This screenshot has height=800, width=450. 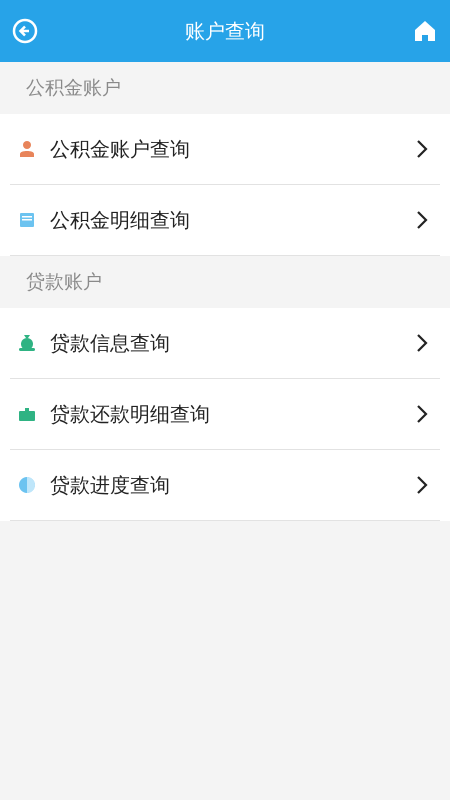 I want to click on card-icon, so click(x=27, y=414).